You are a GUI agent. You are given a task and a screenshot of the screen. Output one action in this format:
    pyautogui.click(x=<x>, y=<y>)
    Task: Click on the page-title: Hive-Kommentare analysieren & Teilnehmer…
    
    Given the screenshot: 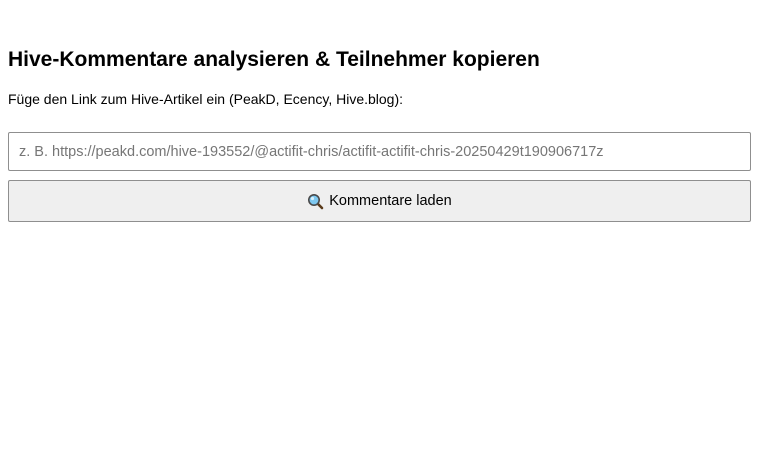 What is the action you would take?
    pyautogui.click(x=274, y=59)
    